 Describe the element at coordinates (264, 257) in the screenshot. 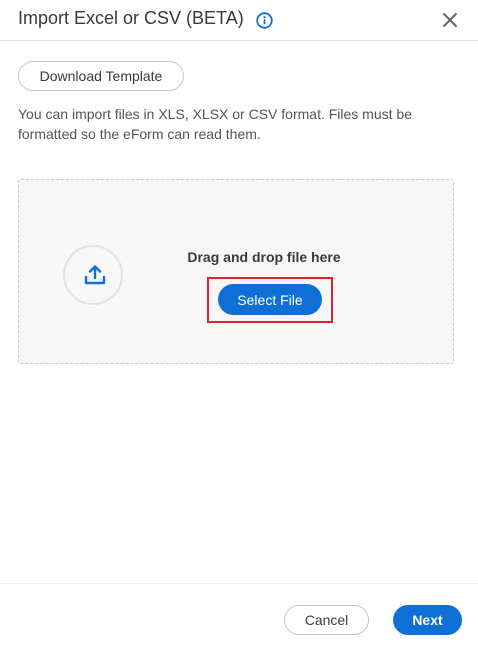

I see `drag-drop-label: Drag and drop file here` at that location.